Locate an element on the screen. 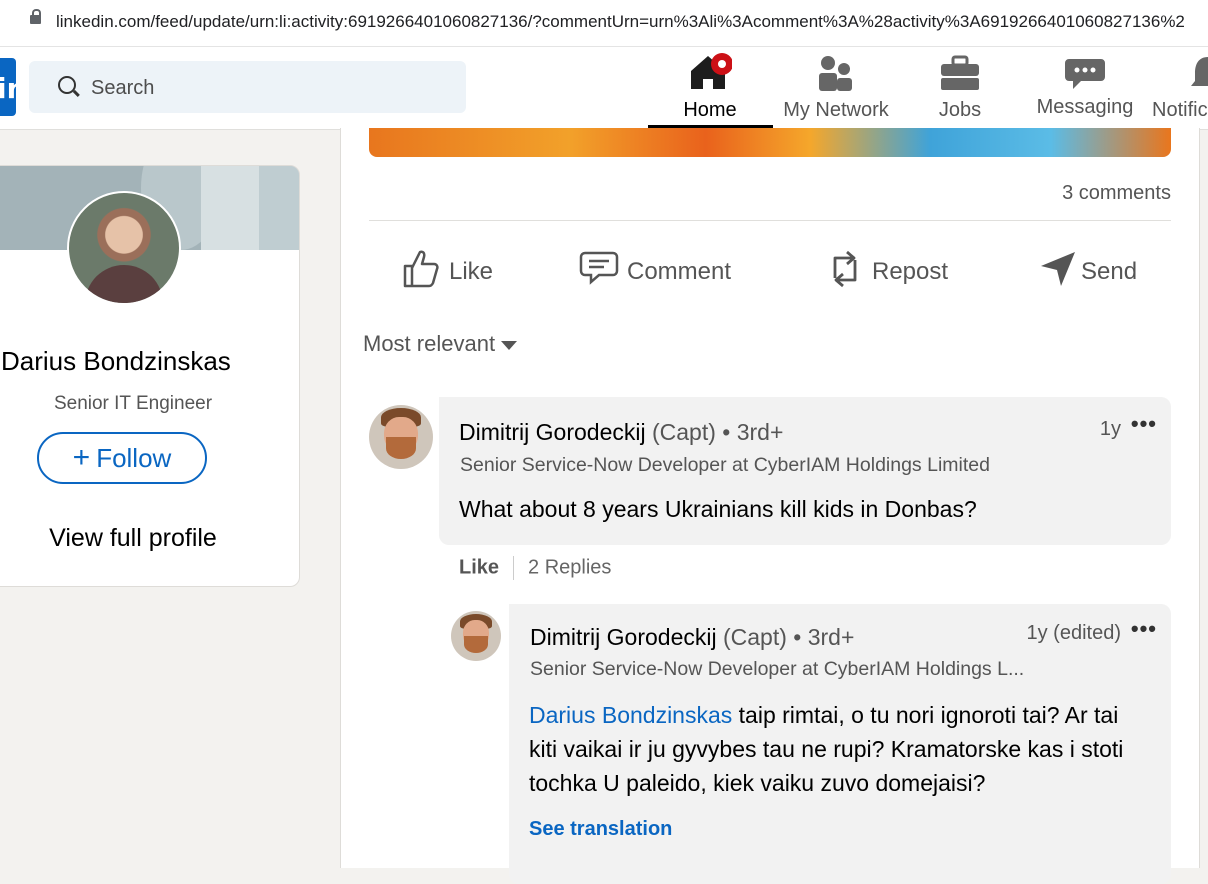  nav-my-network: My Network is located at coordinates (836, 88).